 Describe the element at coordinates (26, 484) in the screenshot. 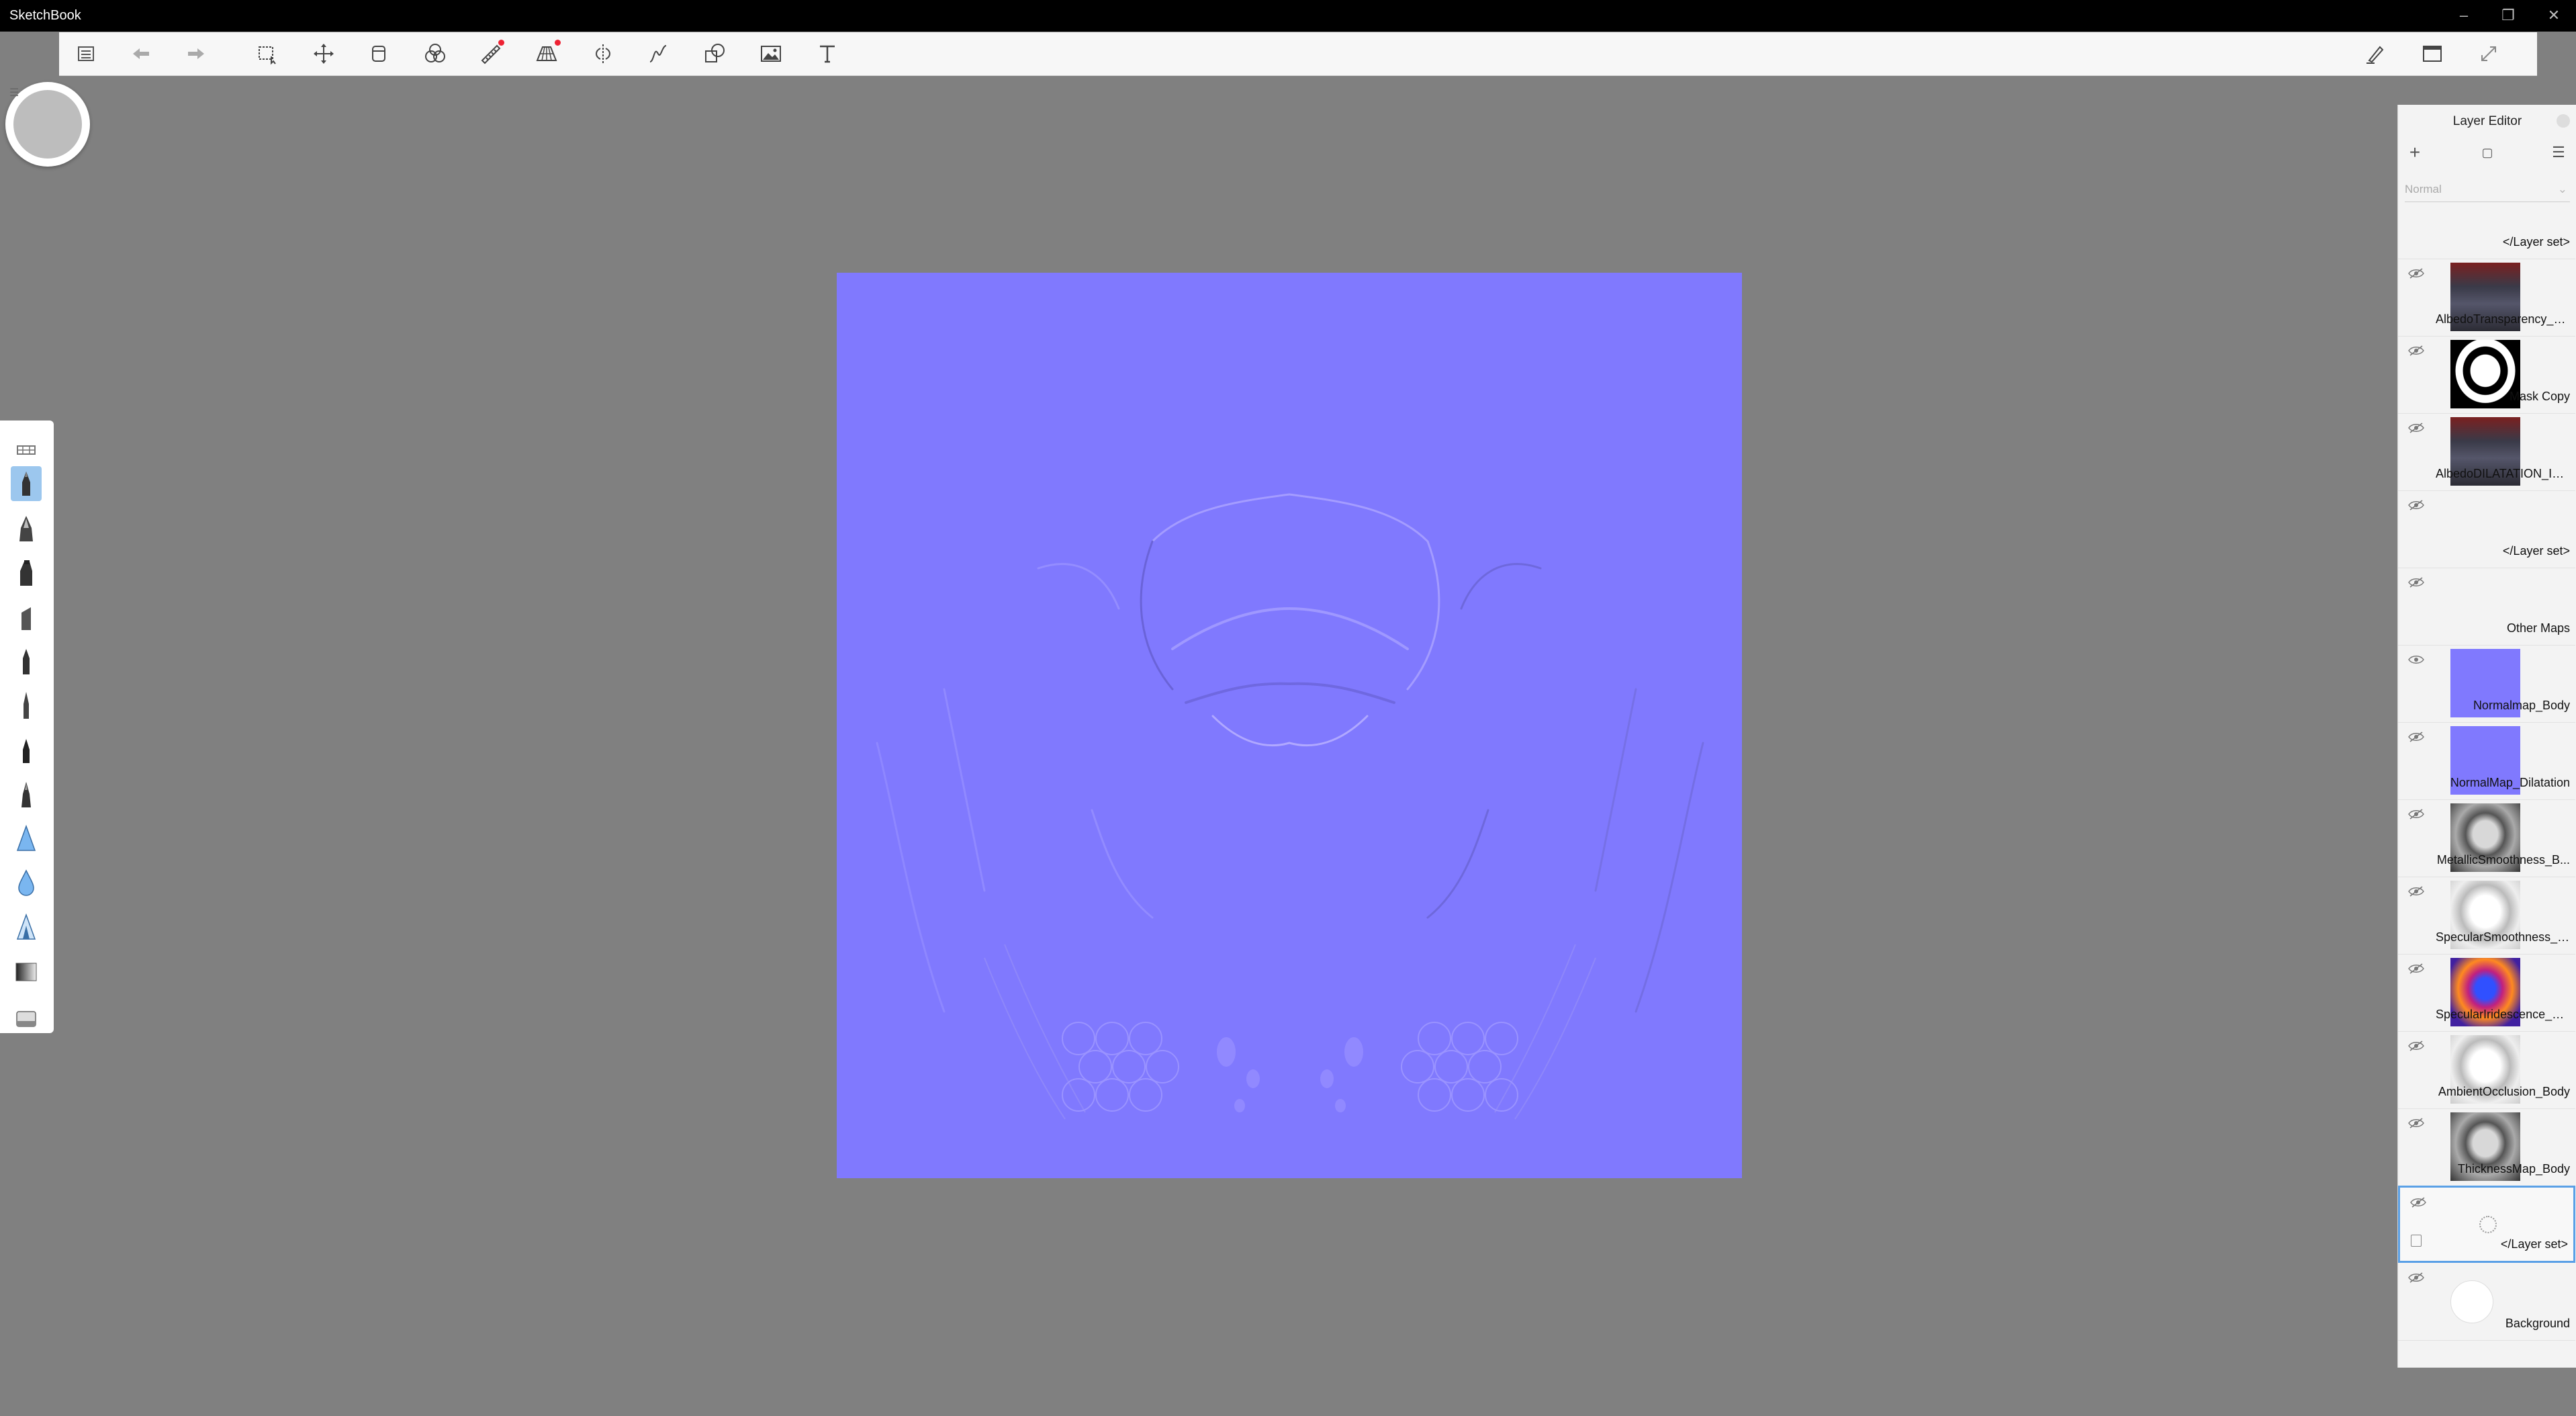

I see `pencil-icon` at that location.